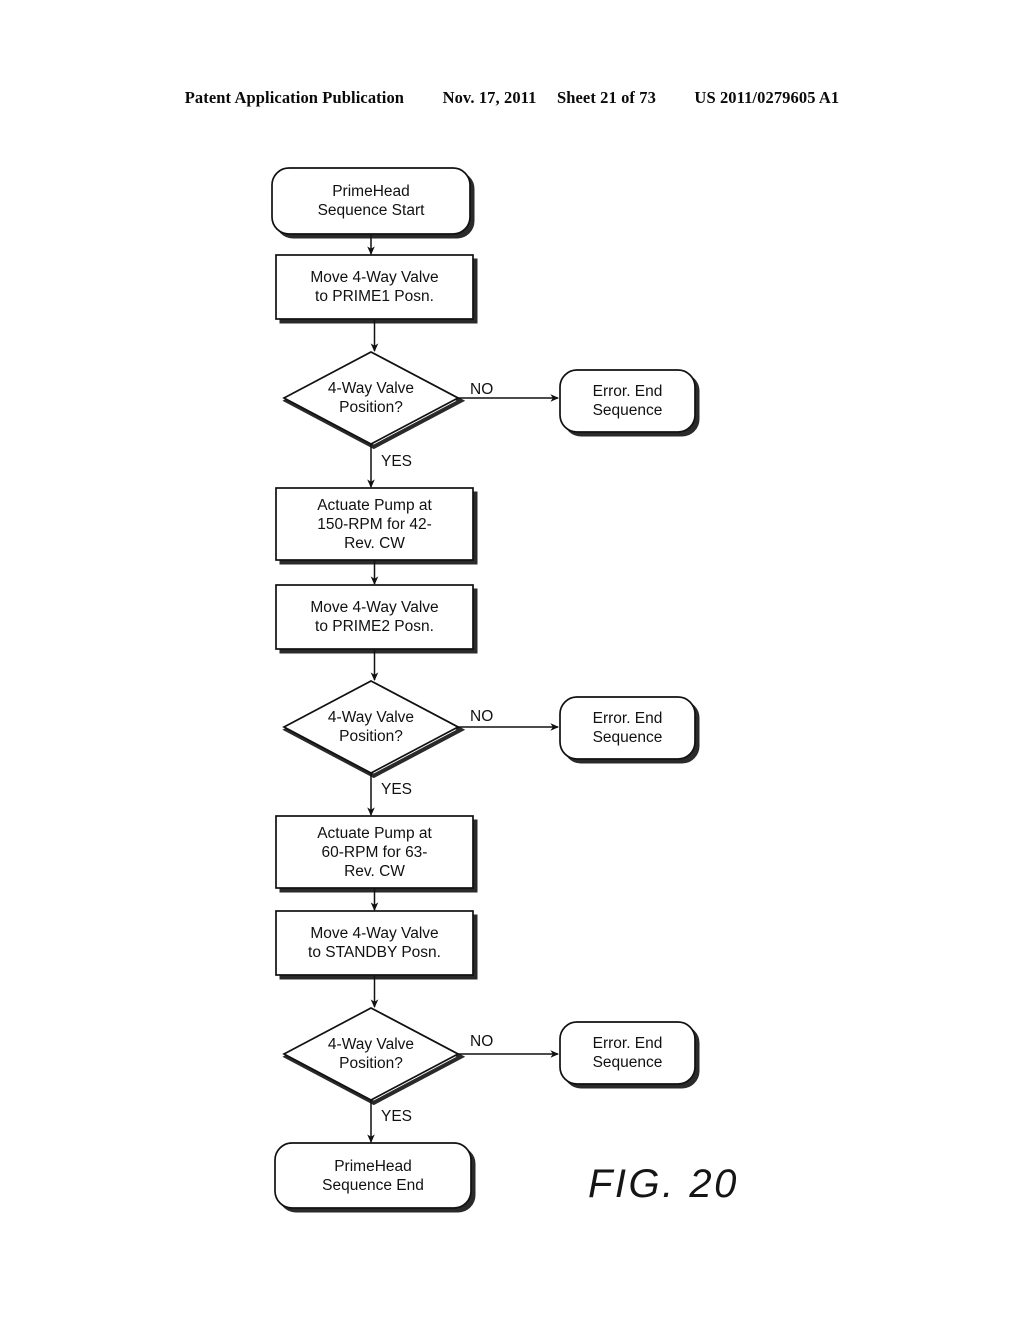  I want to click on flow-node-start, so click(373, 203).